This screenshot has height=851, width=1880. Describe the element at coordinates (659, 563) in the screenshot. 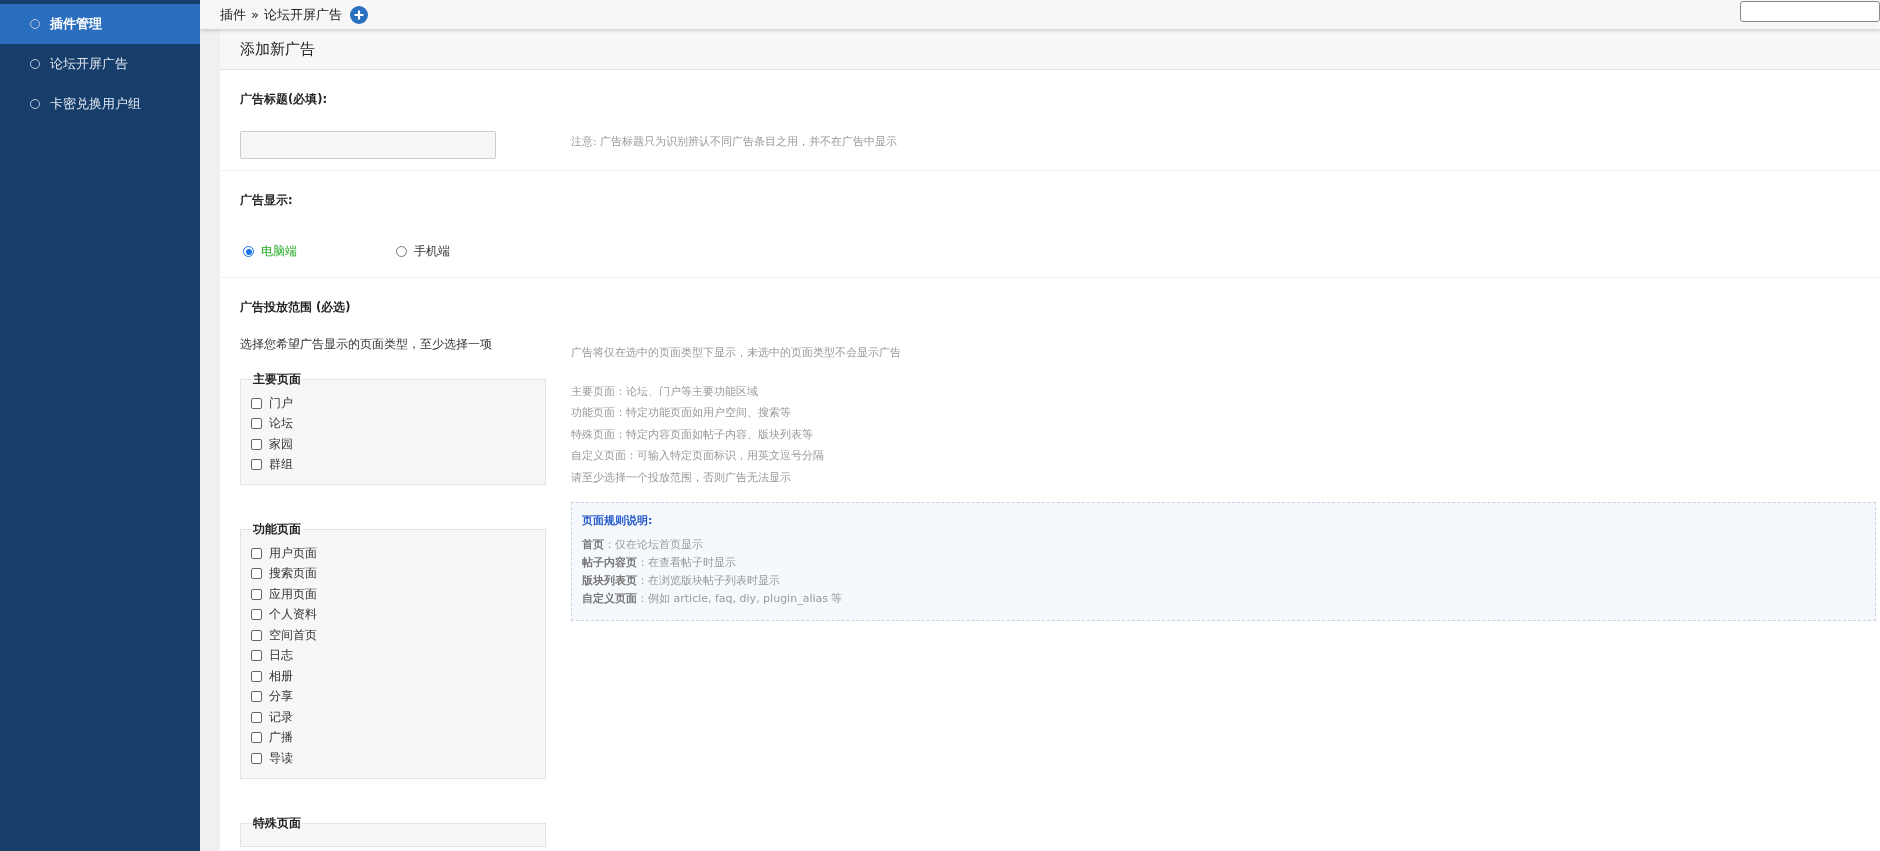

I see `rule-text: 帖子内容页：在查看帖子时显示` at that location.